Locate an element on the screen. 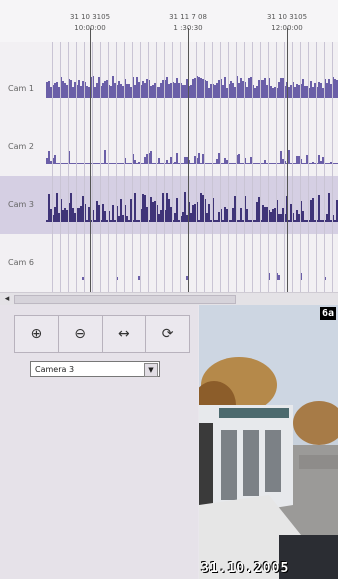 The height and width of the screenshot is (579, 338). camera-lane-label: Cam 3 is located at coordinates (21, 204).